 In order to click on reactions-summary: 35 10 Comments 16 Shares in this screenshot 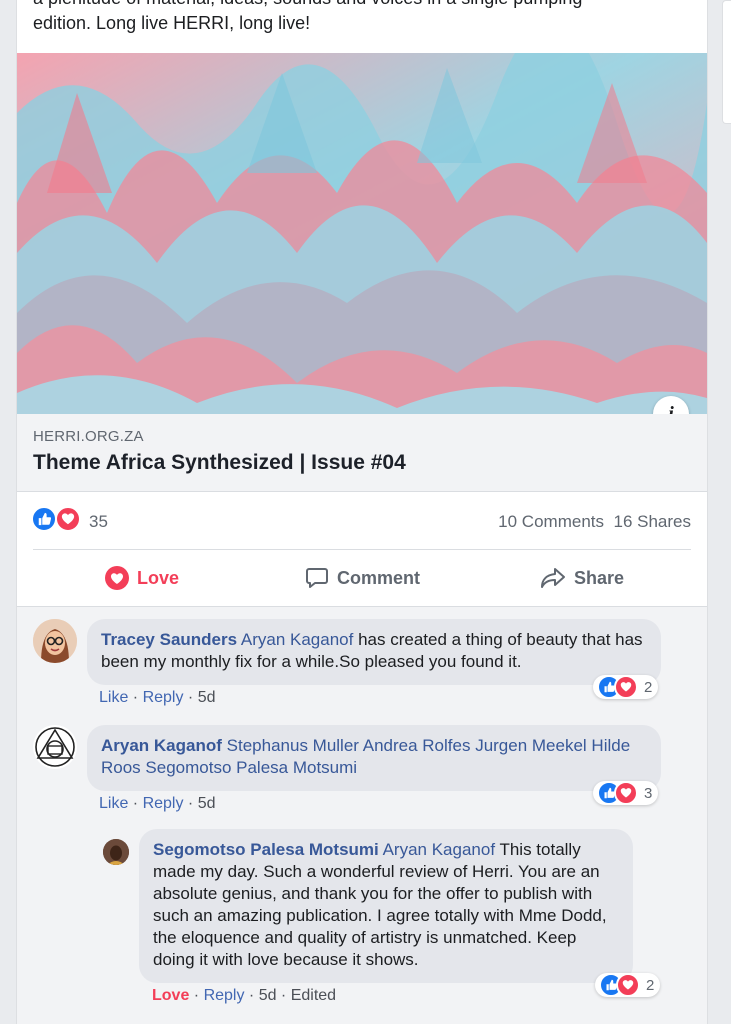, I will do `click(362, 521)`.